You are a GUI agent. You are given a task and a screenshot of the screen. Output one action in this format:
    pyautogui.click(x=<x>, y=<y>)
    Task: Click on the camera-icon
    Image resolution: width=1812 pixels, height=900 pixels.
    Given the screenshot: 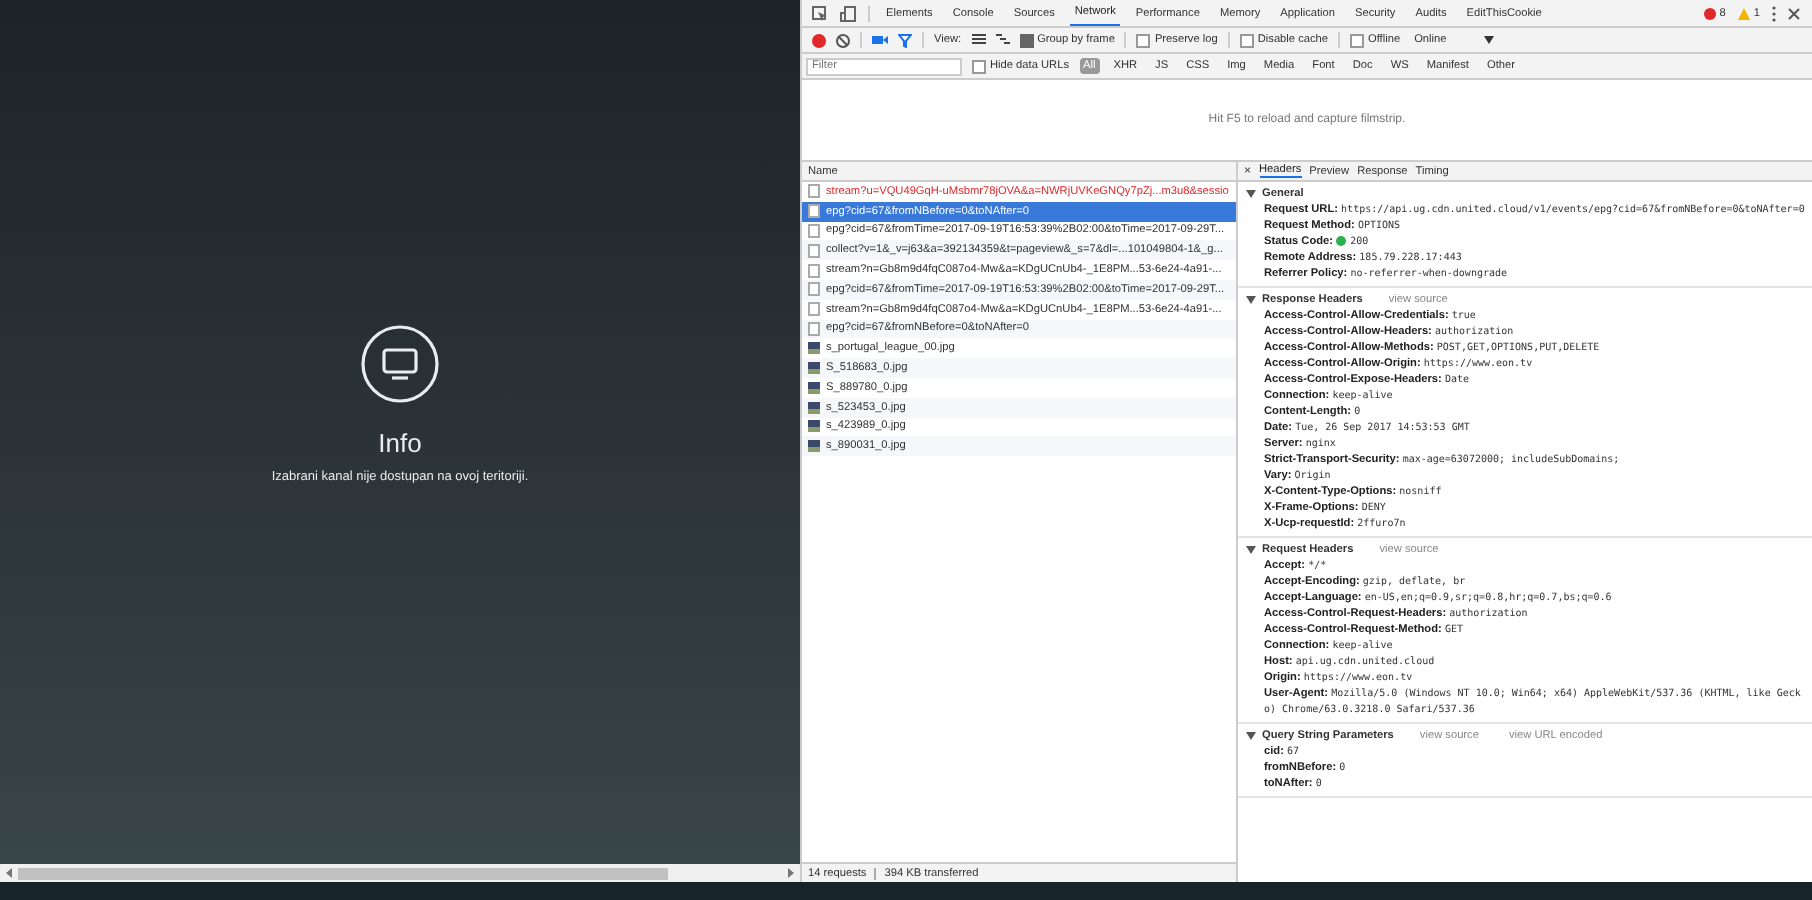 What is the action you would take?
    pyautogui.click(x=880, y=40)
    